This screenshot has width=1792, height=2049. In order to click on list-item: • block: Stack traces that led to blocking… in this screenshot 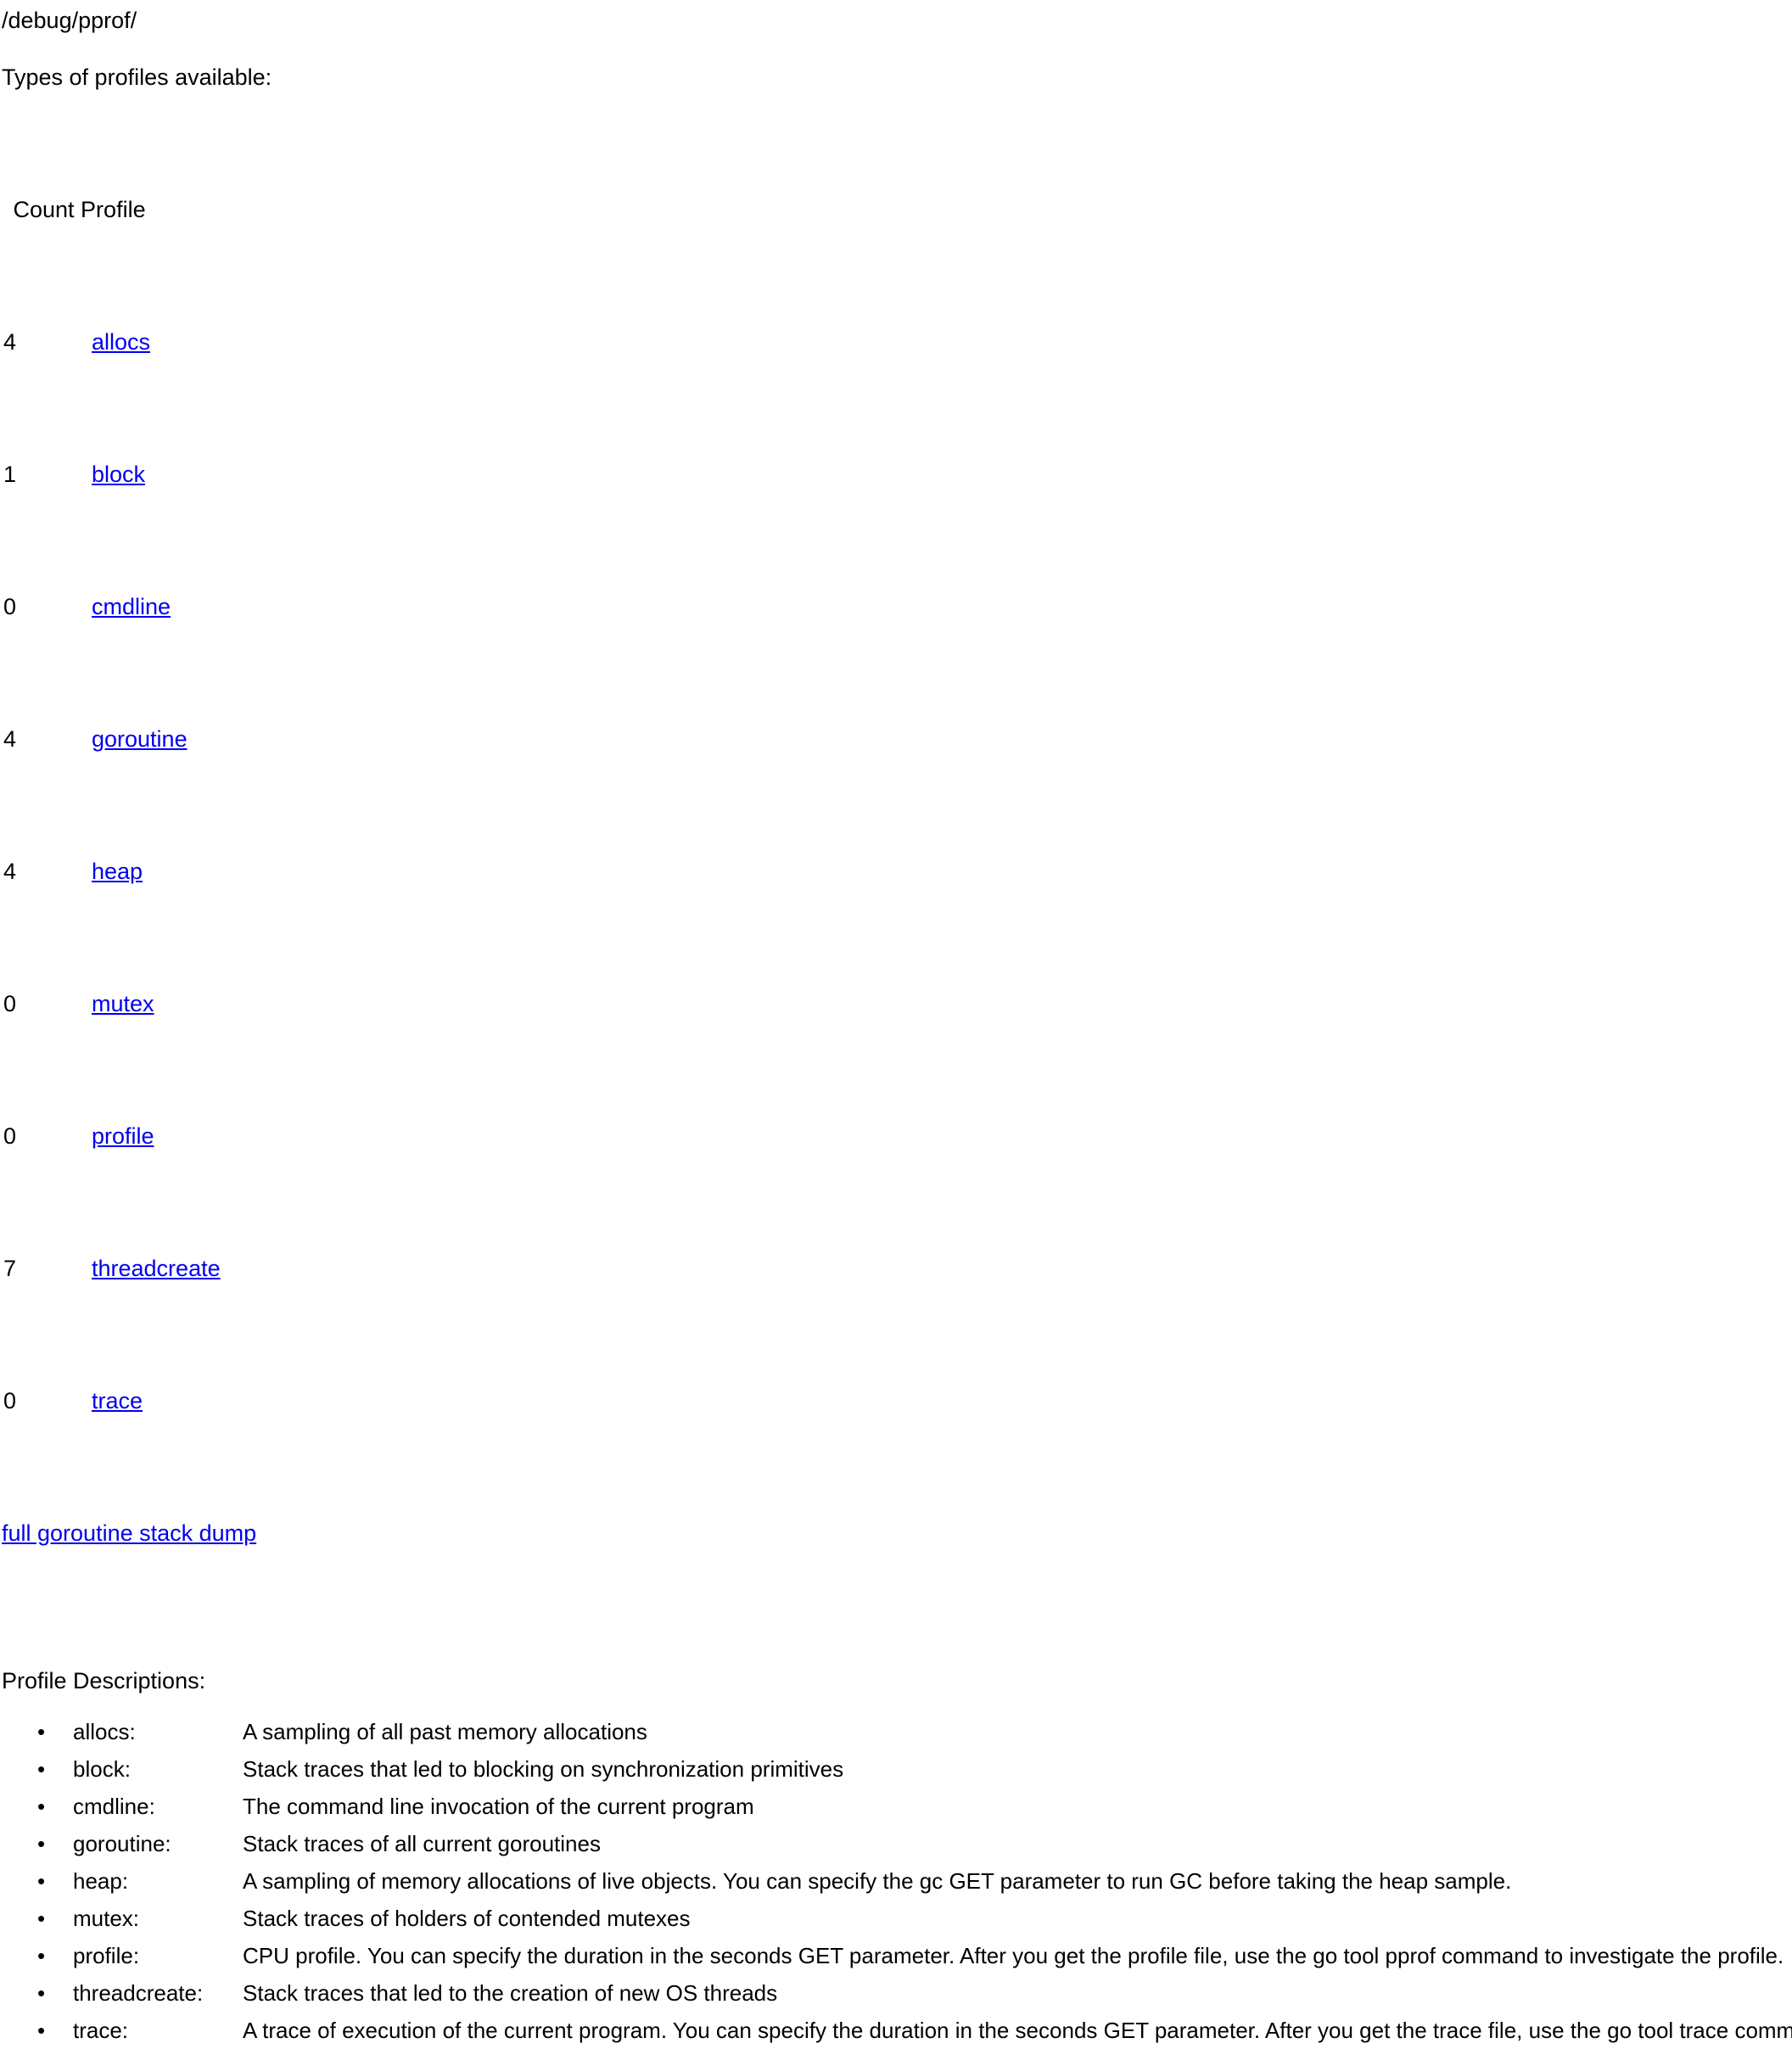, I will do `click(896, 1769)`.